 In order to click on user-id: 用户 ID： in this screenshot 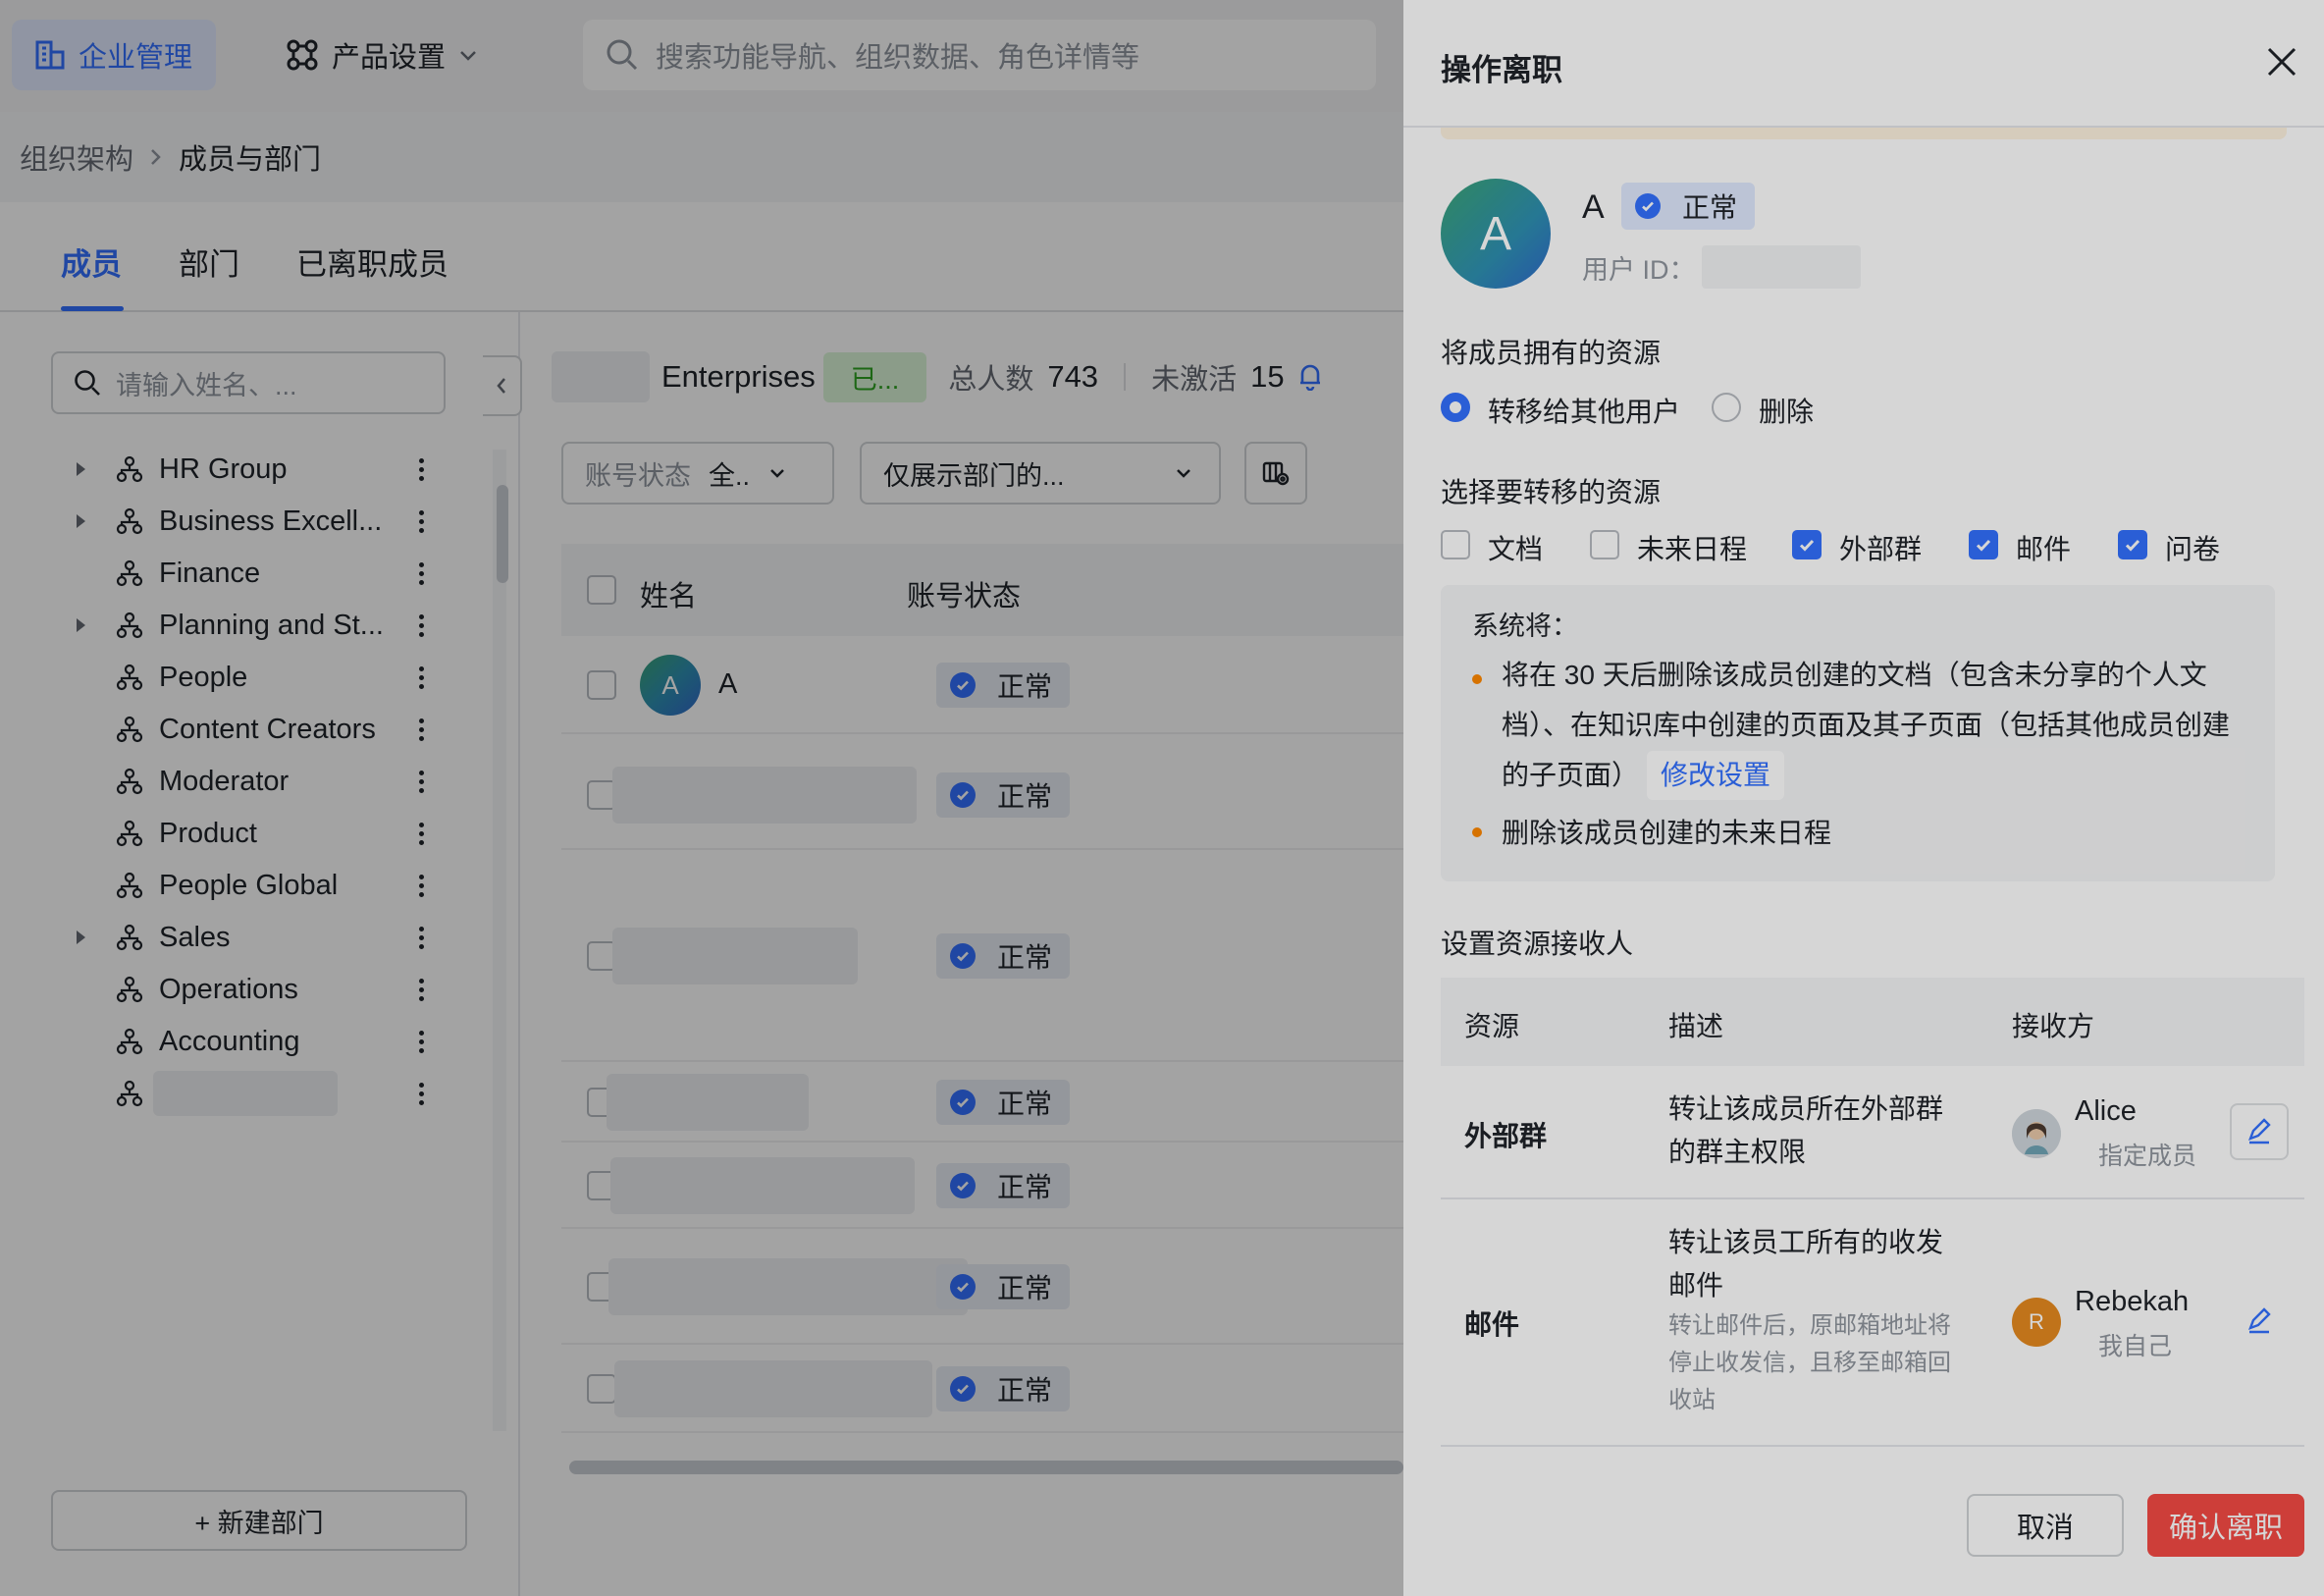, I will do `click(1722, 267)`.